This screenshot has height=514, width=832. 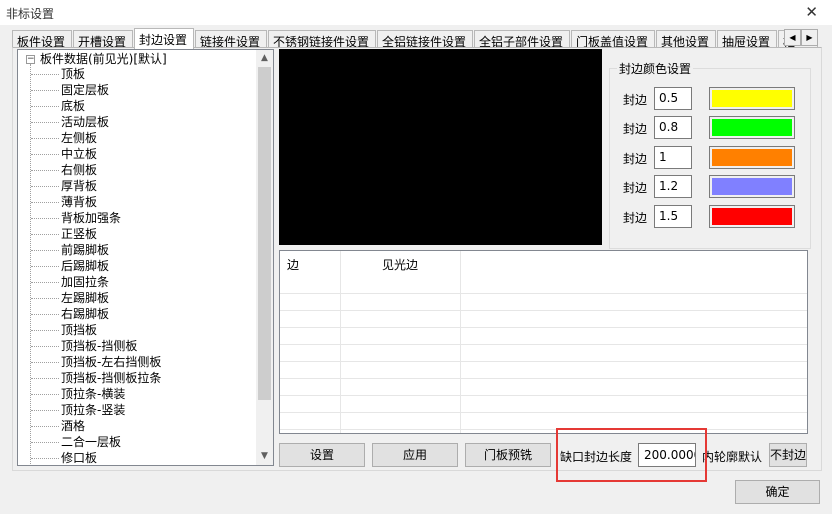 I want to click on scroll-thumb, so click(x=264, y=233).